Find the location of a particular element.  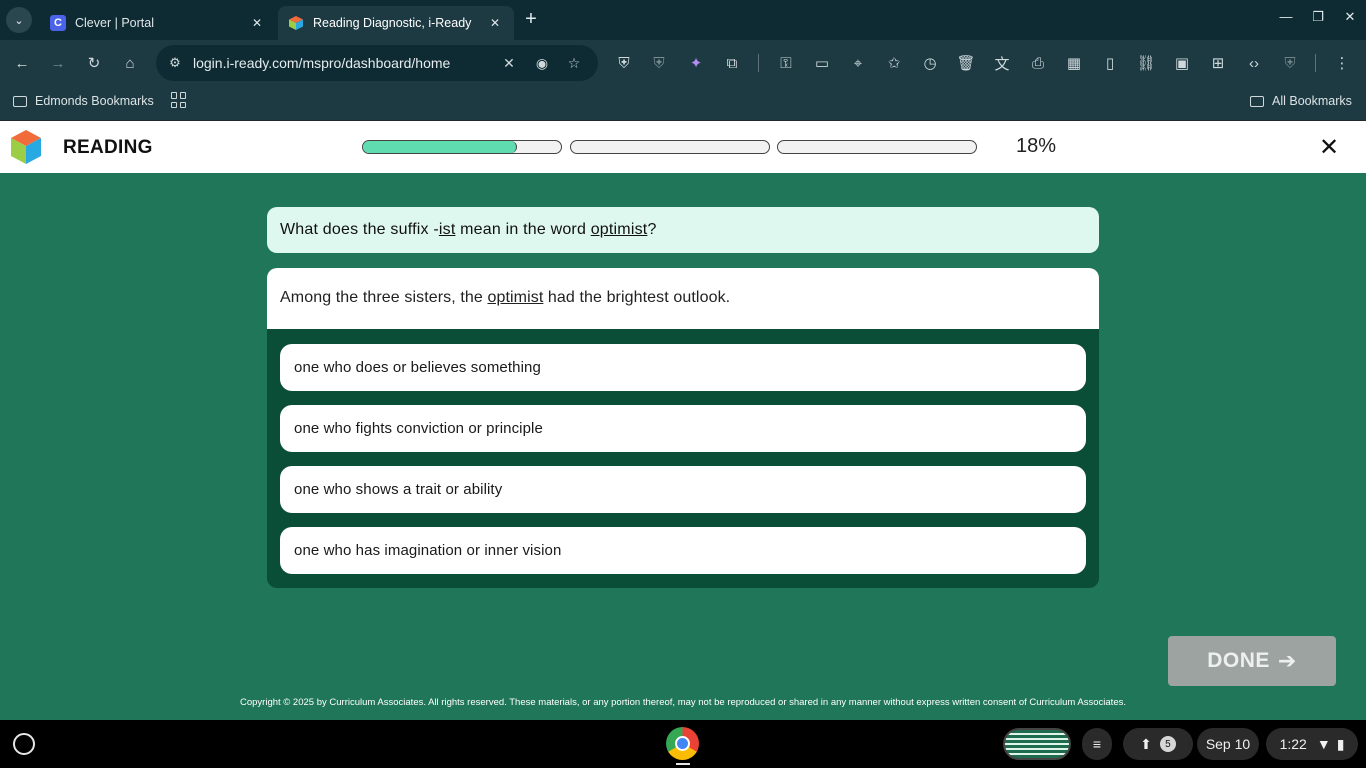

answer-choice-4: one who has imagination or inner vision is located at coordinates (683, 550).